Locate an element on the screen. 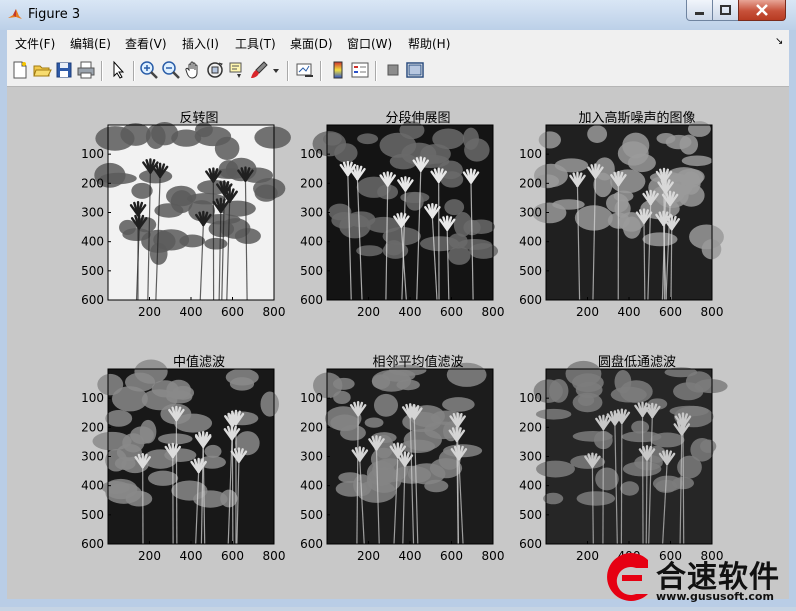 This screenshot has width=796, height=611. new-figure-icon is located at coordinates (20, 70).